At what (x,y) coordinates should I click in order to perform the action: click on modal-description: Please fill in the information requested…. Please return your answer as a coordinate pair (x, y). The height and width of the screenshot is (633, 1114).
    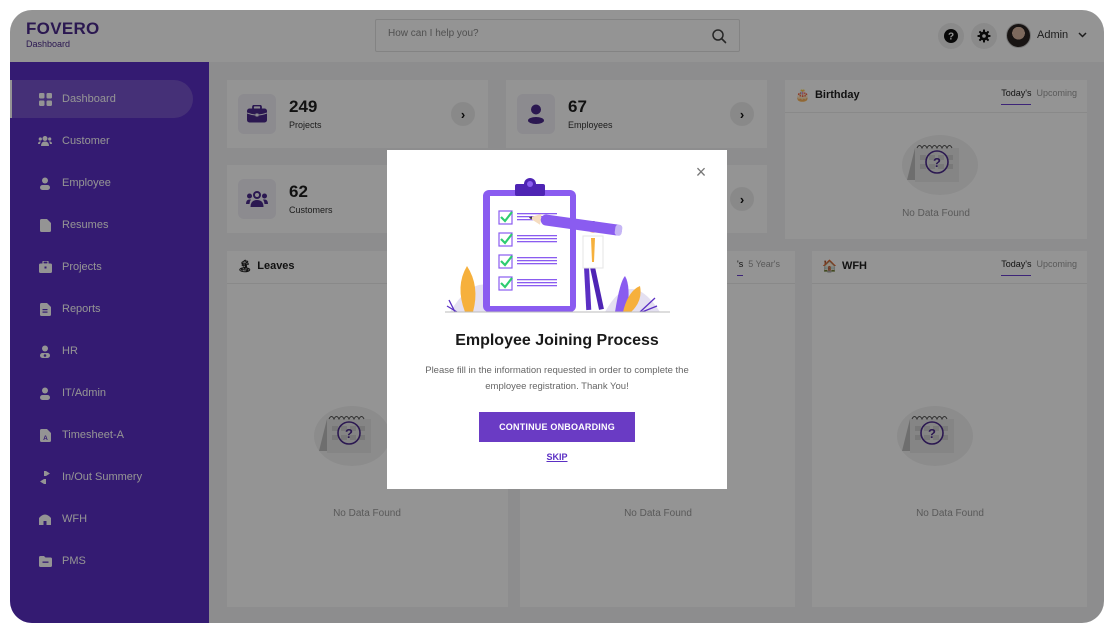
    Looking at the image, I should click on (557, 378).